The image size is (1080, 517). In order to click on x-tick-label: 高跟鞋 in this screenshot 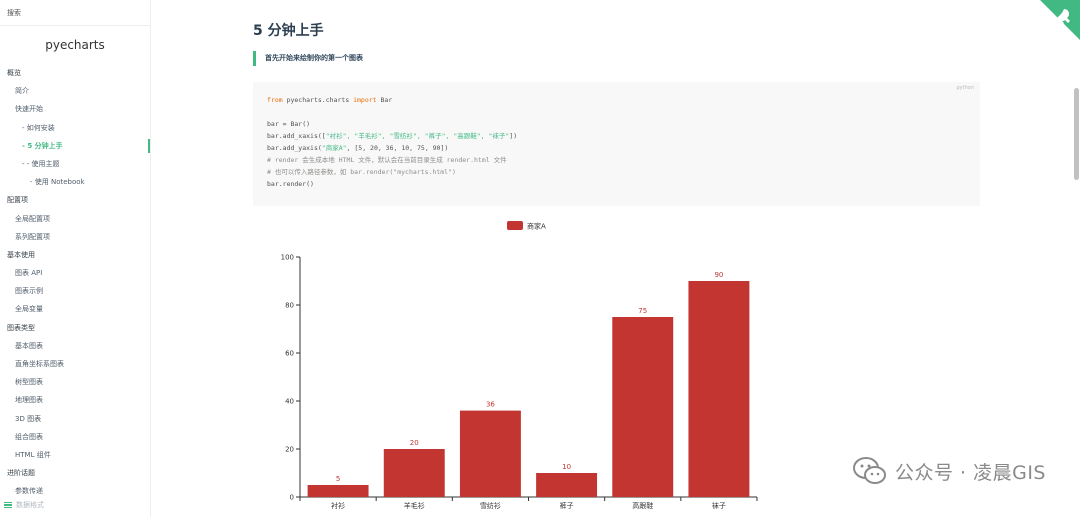, I will do `click(642, 505)`.